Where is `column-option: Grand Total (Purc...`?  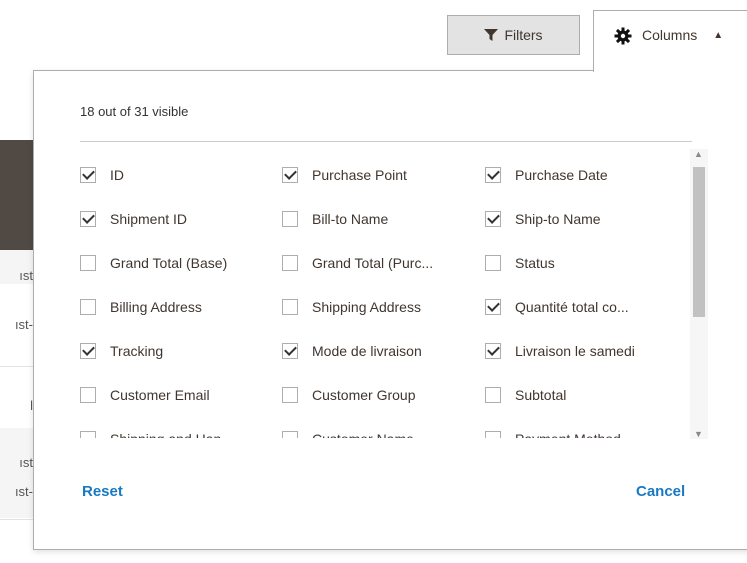
column-option: Grand Total (Purc... is located at coordinates (383, 263).